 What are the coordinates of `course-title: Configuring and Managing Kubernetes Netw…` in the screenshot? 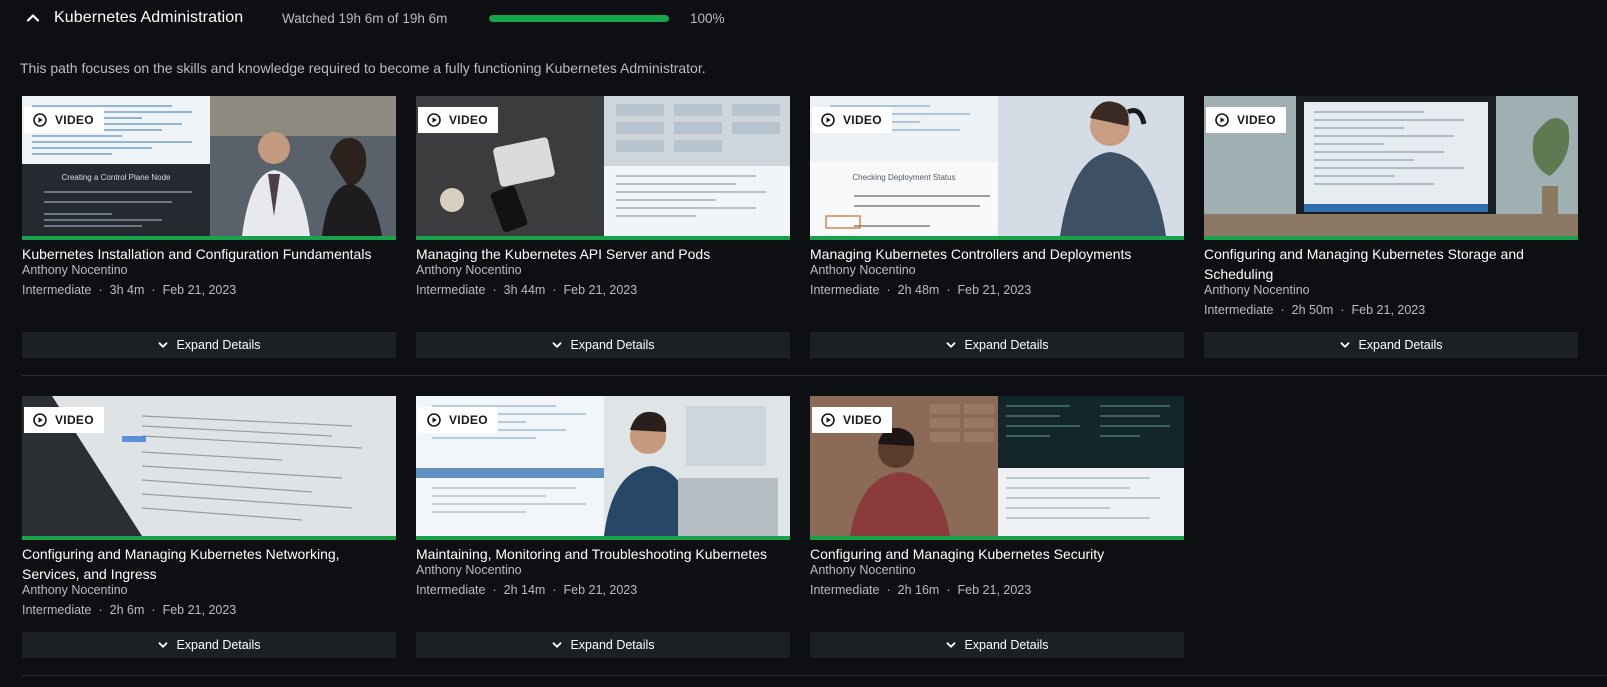 It's located at (209, 564).